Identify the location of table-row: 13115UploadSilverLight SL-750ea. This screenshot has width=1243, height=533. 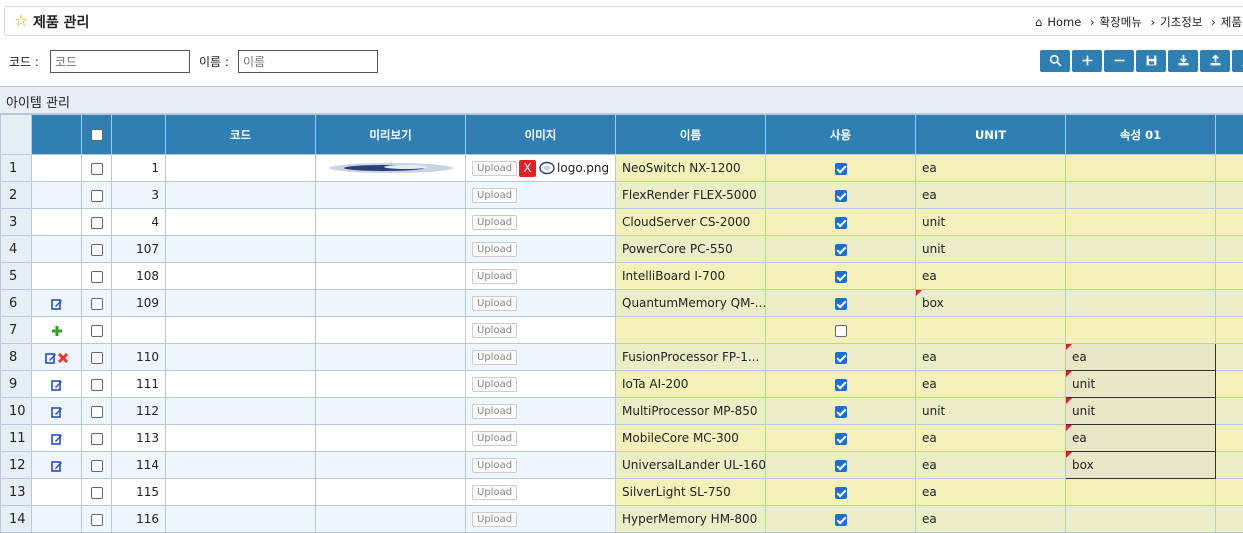
(622, 492).